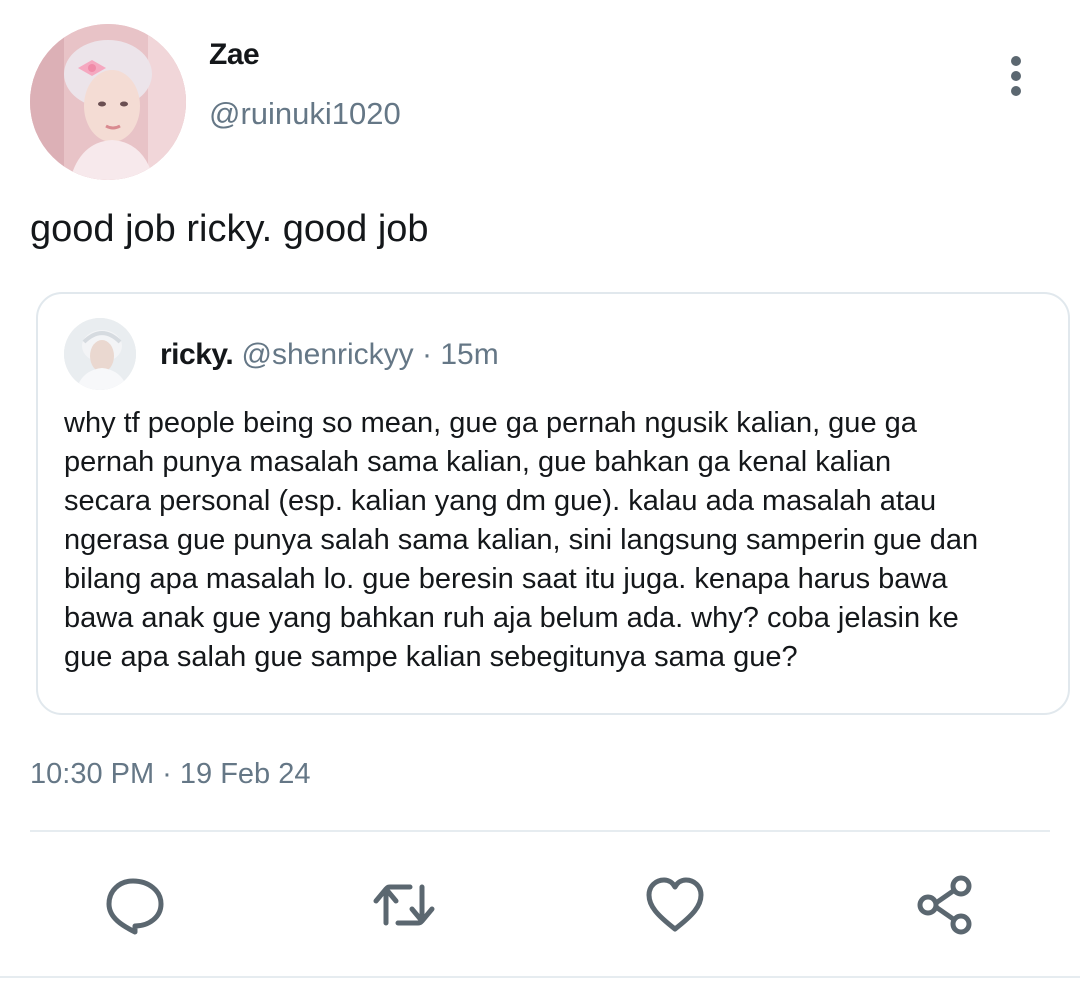 Image resolution: width=1080 pixels, height=996 pixels. What do you see at coordinates (469, 354) in the screenshot?
I see `quoted-time: 15m` at bounding box center [469, 354].